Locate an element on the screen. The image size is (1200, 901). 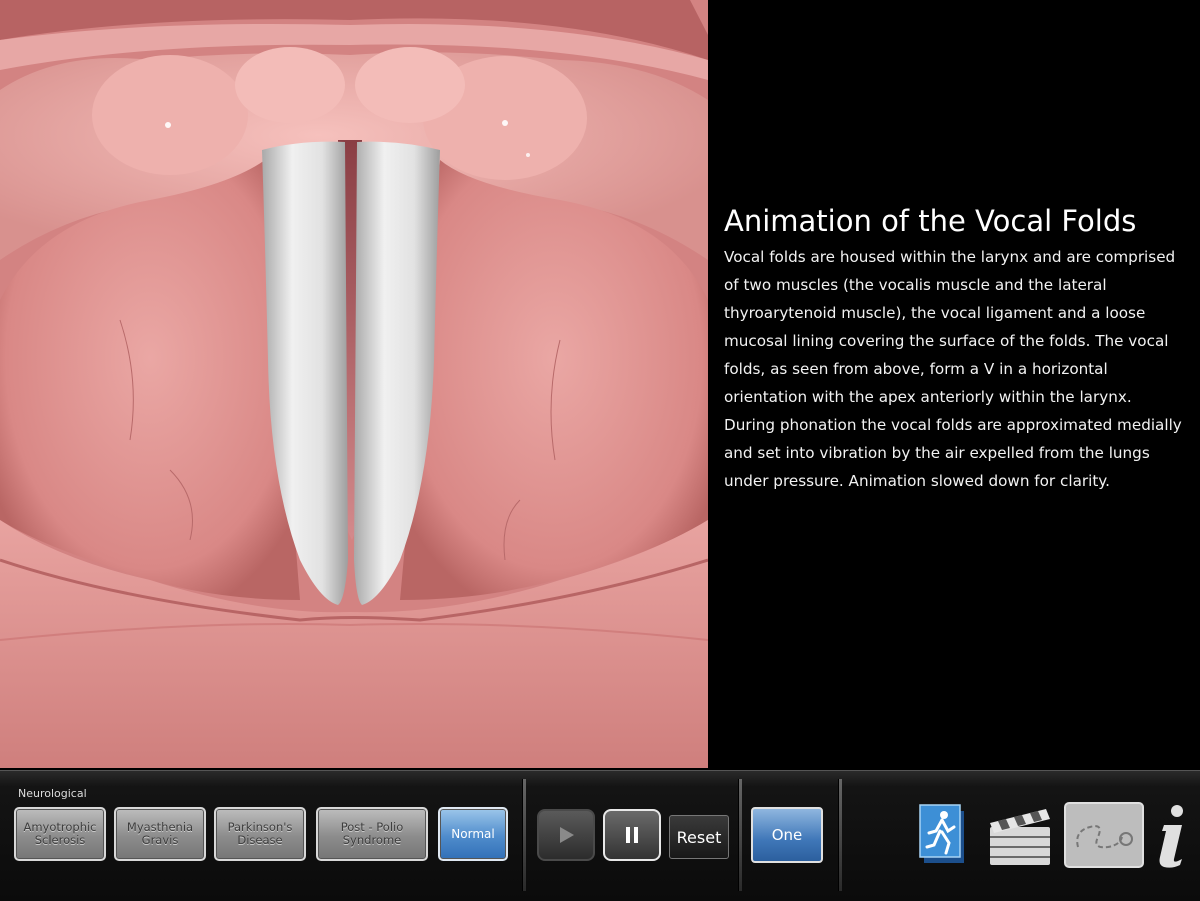
view-one-button: One is located at coordinates (787, 835).